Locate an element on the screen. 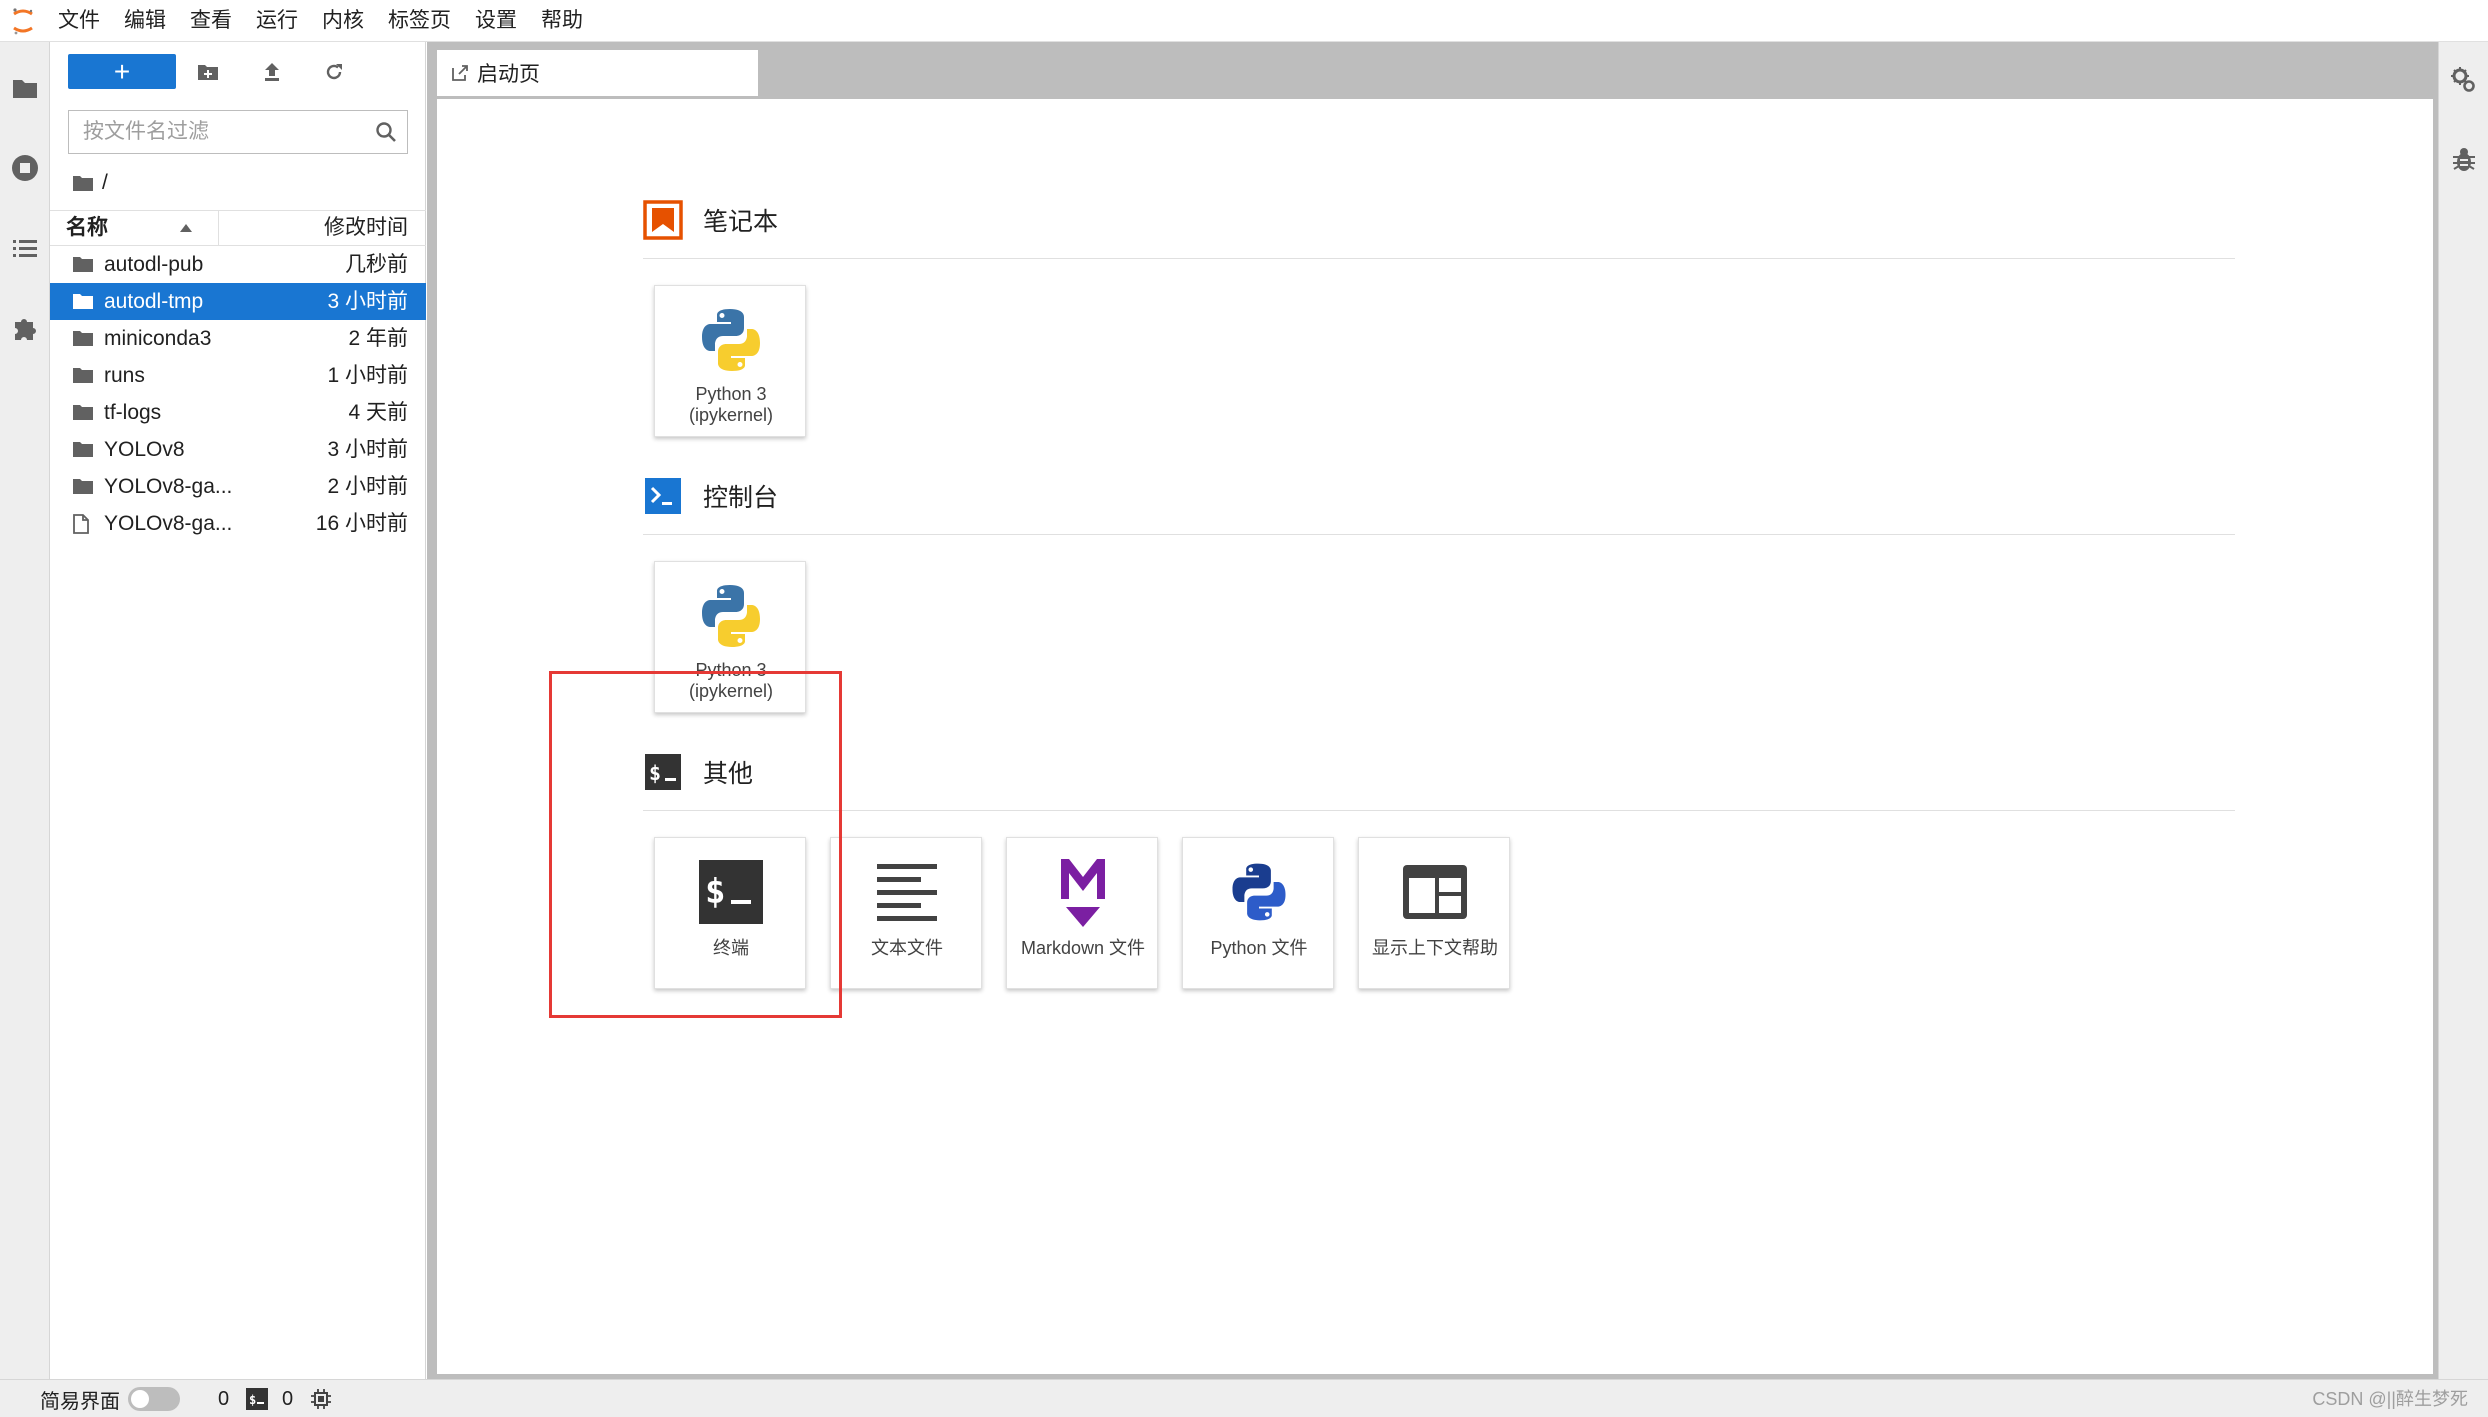  menu-tabs: 标签页 is located at coordinates (419, 21).